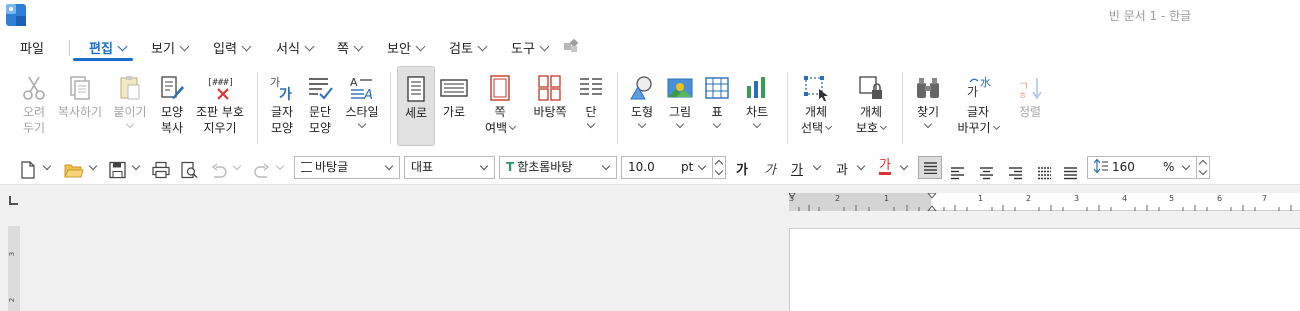 The image size is (1300, 311). Describe the element at coordinates (468, 47) in the screenshot. I see `menu-review: 검토` at that location.